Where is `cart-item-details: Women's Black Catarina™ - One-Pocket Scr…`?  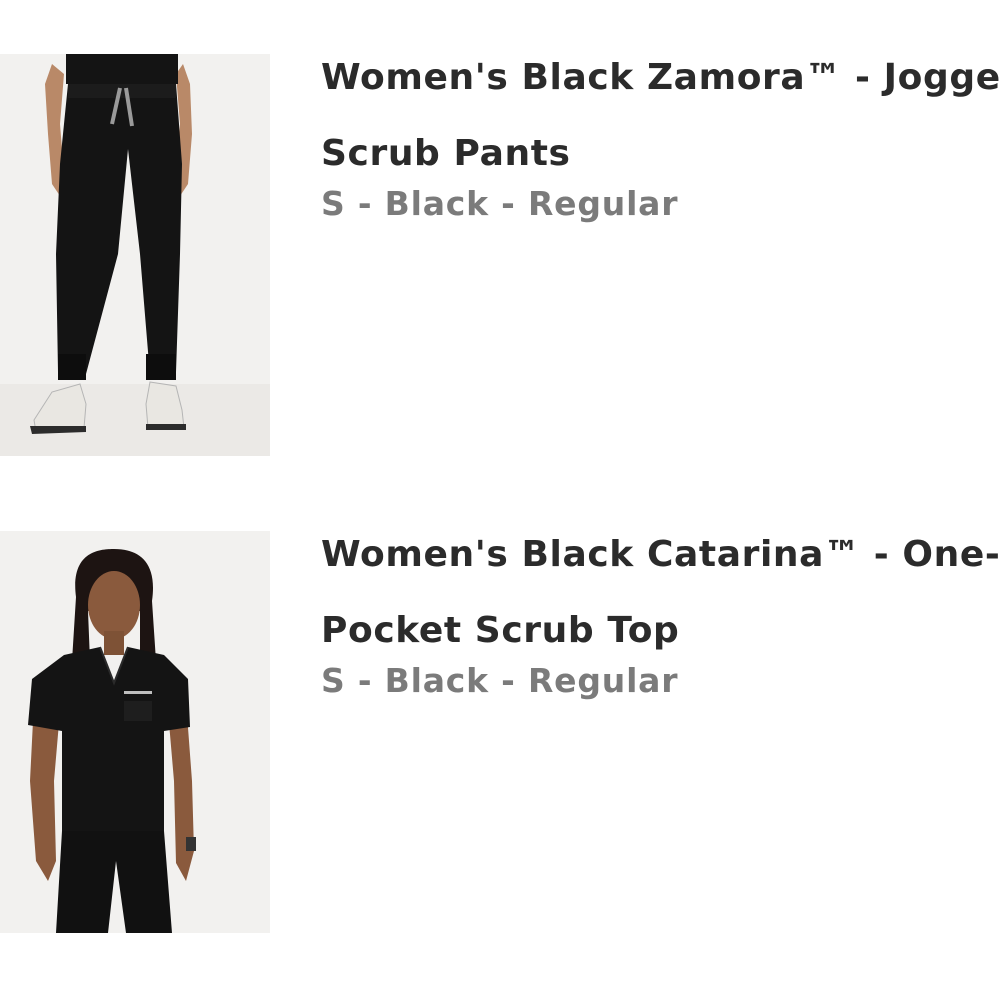 cart-item-details: Women's Black Catarina™ - One-Pocket Scr… is located at coordinates (660, 615).